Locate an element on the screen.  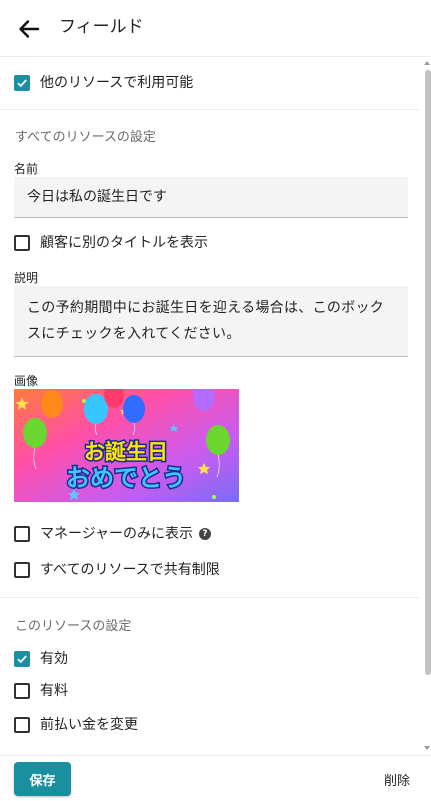
available-other-resources-label: 他のリソースで利用可能 is located at coordinates (117, 83).